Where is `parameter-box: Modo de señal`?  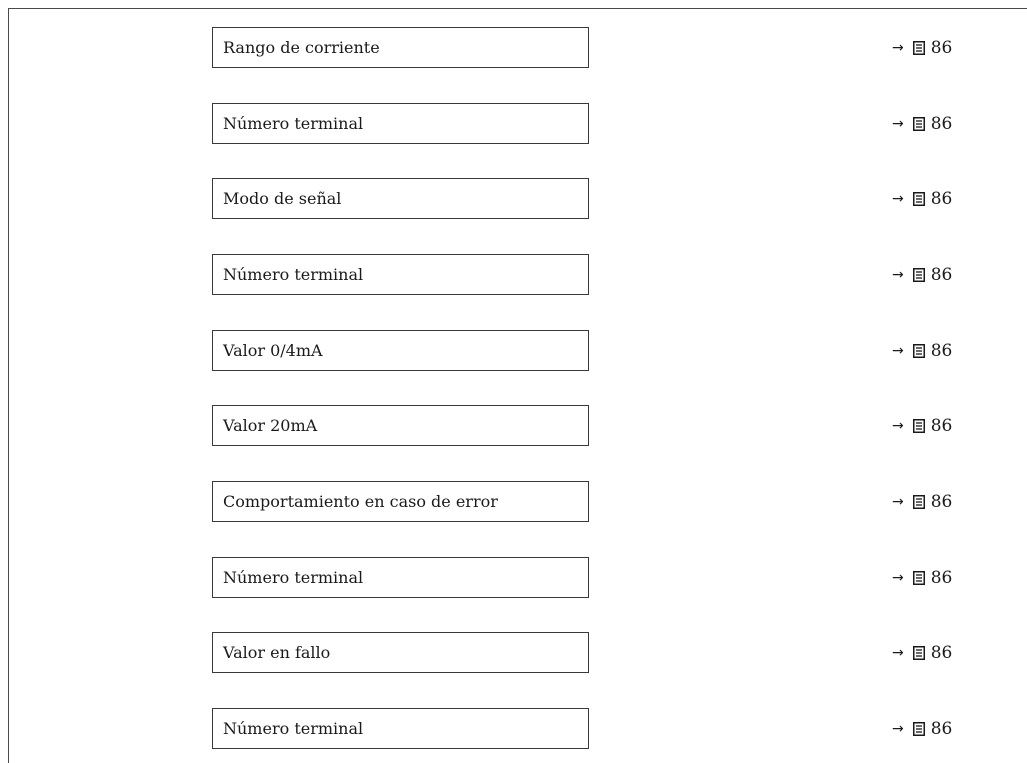
parameter-box: Modo de señal is located at coordinates (400, 198).